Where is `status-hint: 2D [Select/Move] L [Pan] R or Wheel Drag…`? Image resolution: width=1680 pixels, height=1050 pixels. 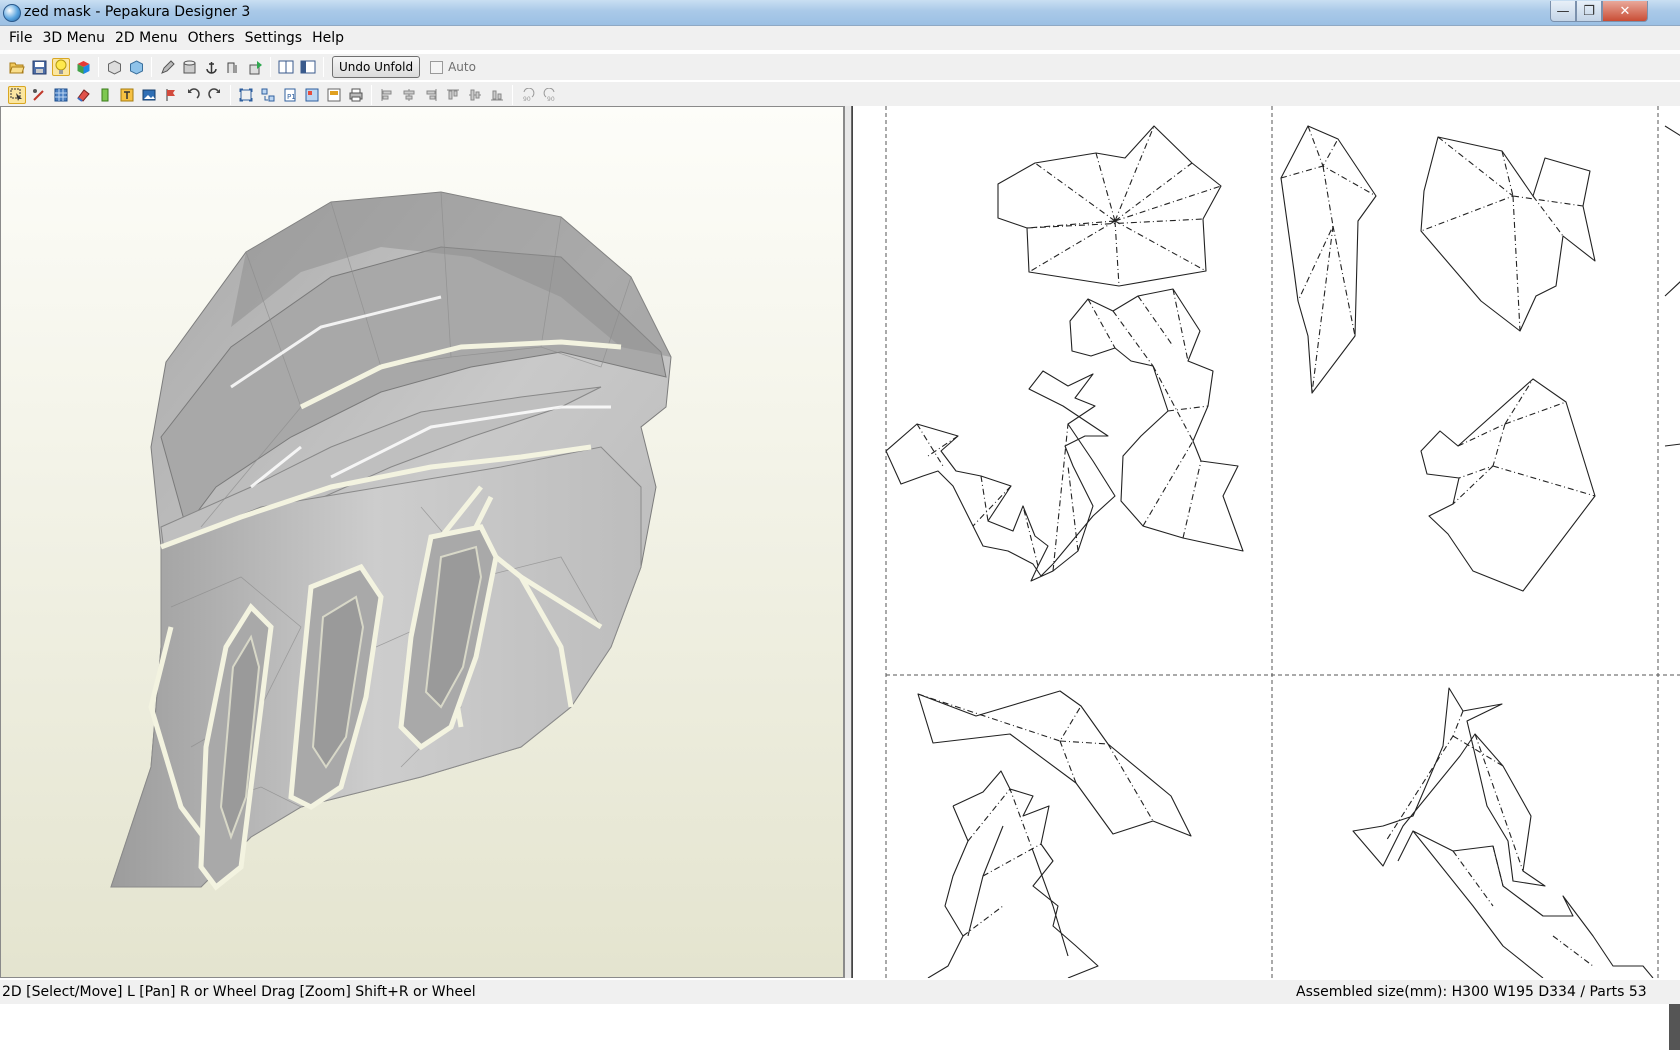 status-hint: 2D [Select/Move] L [Pan] R or Wheel Drag… is located at coordinates (239, 992).